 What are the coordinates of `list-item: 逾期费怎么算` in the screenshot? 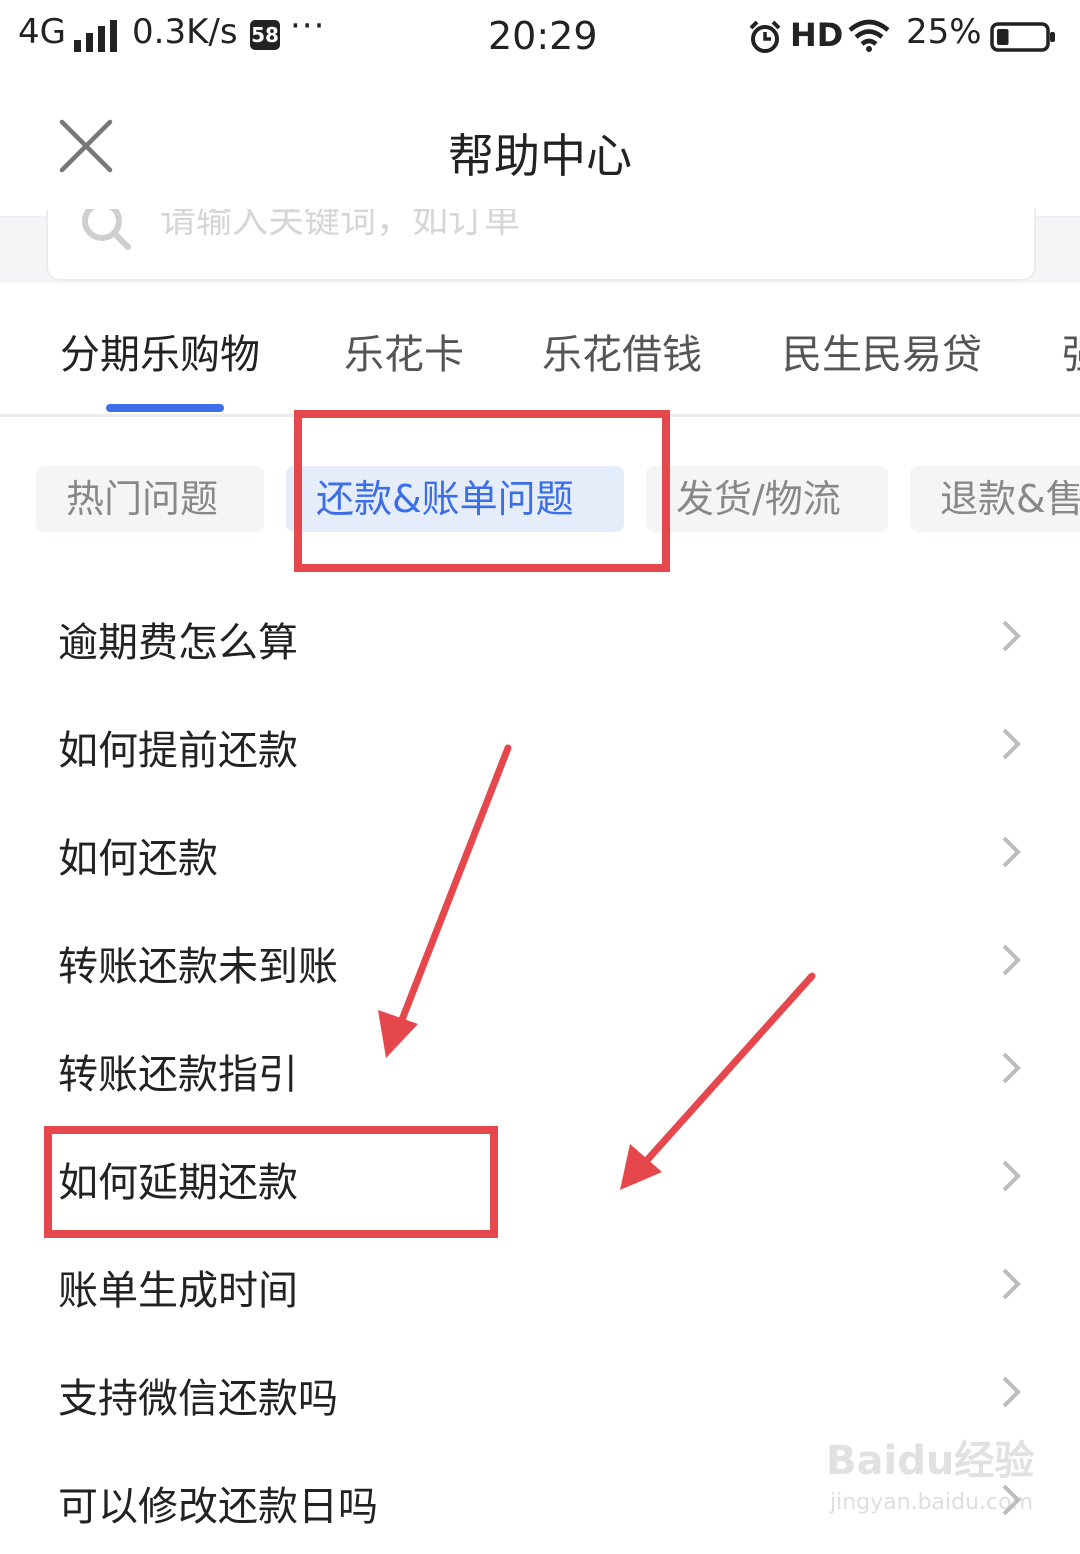 It's located at (540, 636).